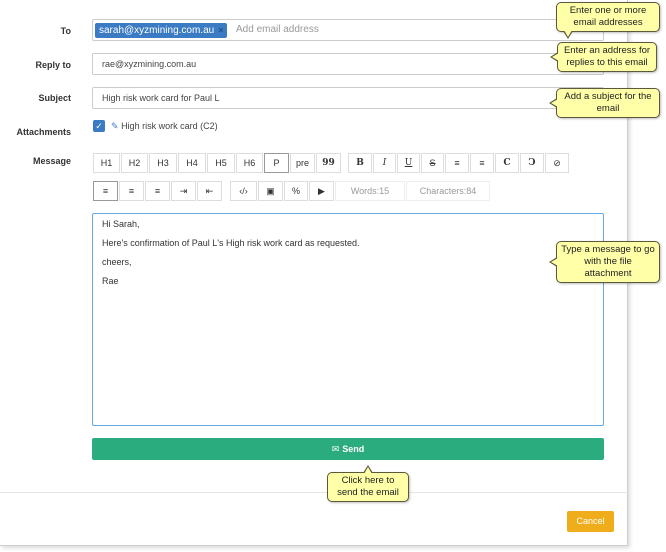  What do you see at coordinates (270, 191) in the screenshot?
I see `insert-image-button: ▣` at bounding box center [270, 191].